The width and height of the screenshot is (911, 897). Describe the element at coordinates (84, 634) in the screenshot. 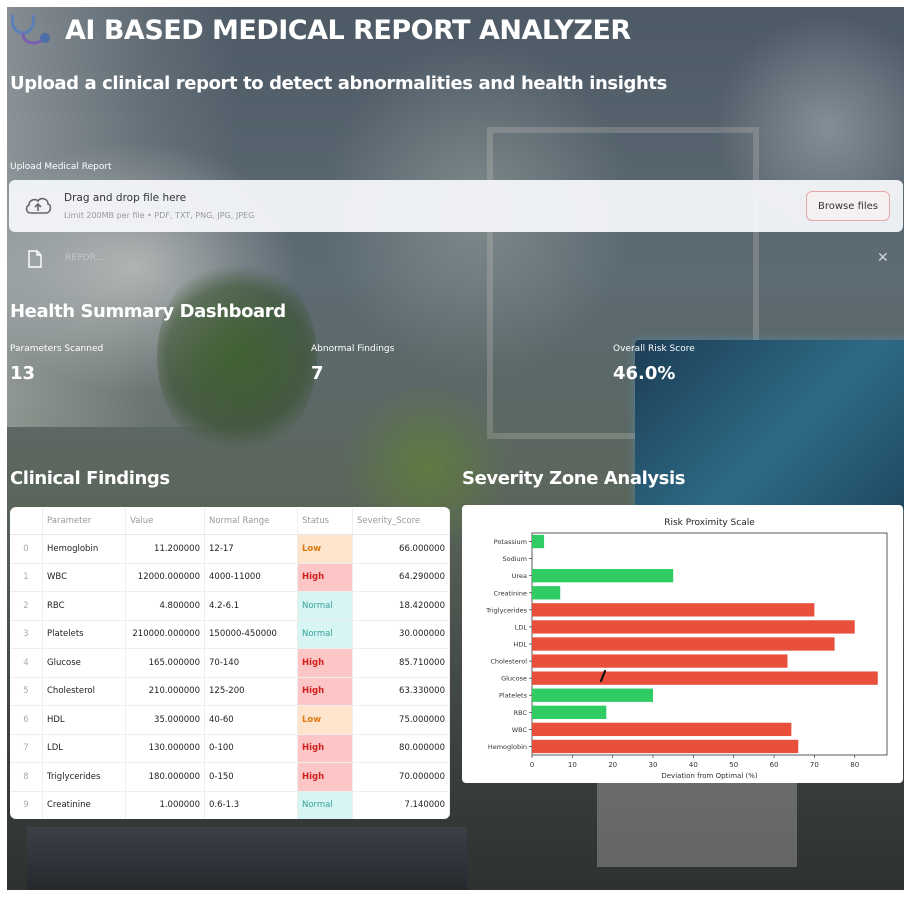

I see `parameter-cell: Platelets` at that location.